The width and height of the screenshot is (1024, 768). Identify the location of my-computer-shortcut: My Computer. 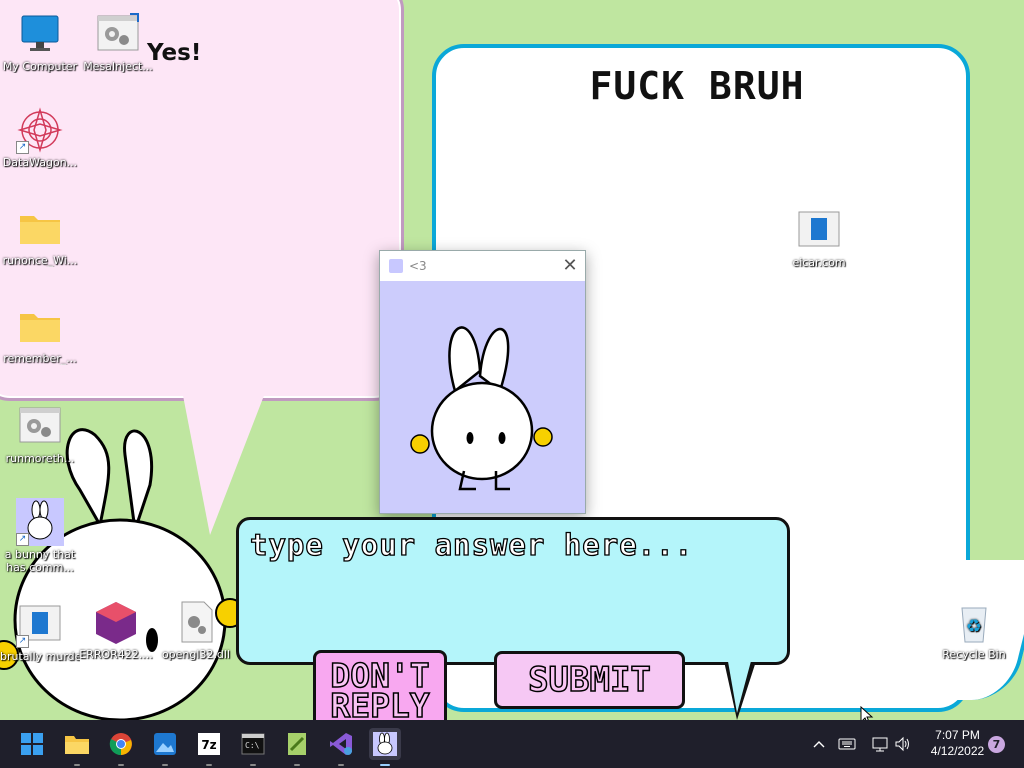
(40, 41).